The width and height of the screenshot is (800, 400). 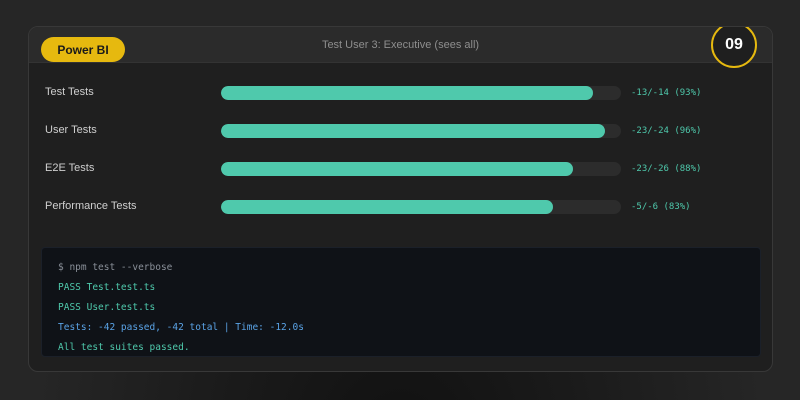 I want to click on progress-row: E2E Tests -23/-26 (88%), so click(x=400, y=169).